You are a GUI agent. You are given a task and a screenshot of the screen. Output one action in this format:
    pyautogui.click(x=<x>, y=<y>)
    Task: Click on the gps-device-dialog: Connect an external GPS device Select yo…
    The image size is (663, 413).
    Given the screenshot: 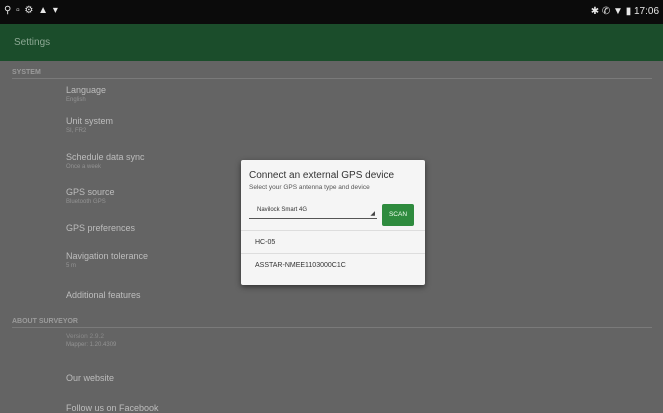 What is the action you would take?
    pyautogui.click(x=333, y=222)
    